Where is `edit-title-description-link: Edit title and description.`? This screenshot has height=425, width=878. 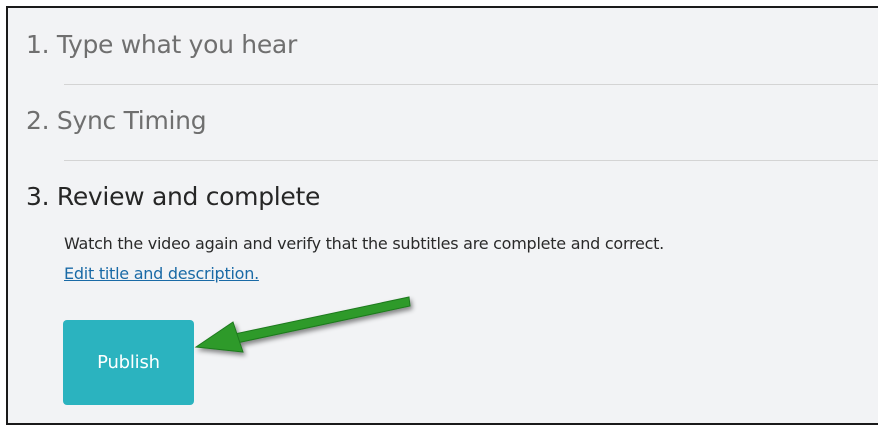 edit-title-description-link: Edit title and description. is located at coordinates (161, 273).